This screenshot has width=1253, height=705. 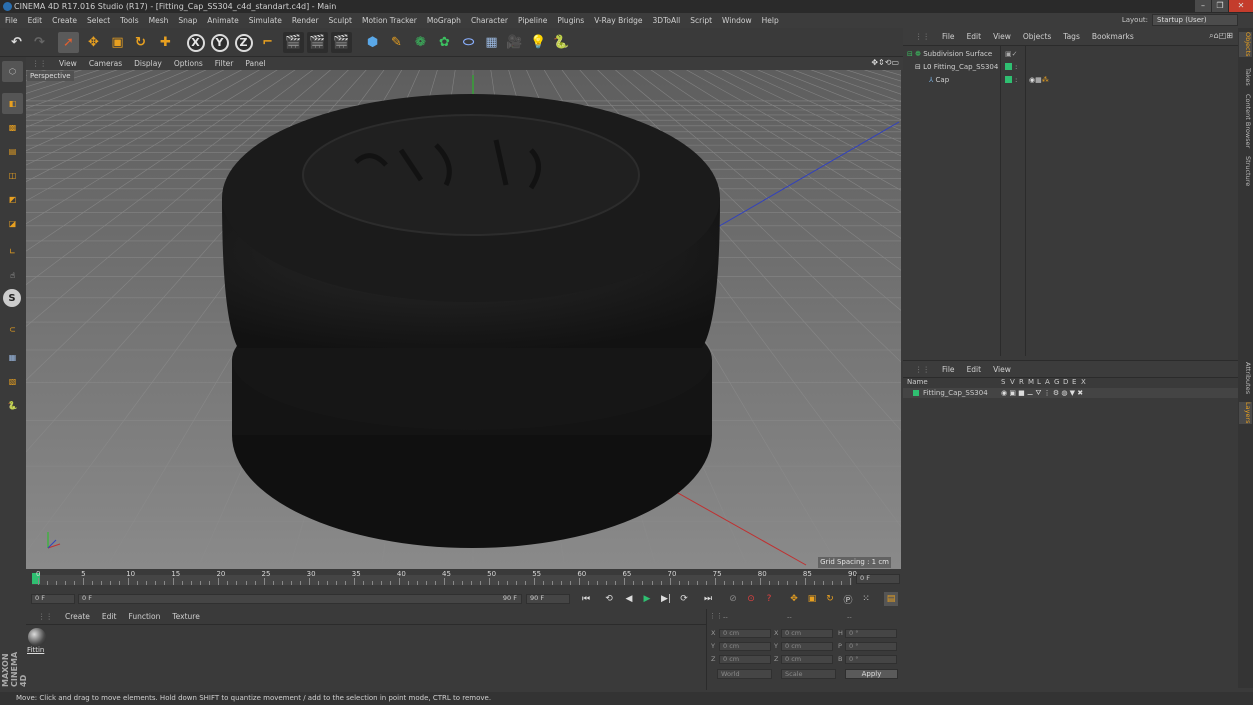 I want to click on python-icon: 🐍, so click(x=561, y=42).